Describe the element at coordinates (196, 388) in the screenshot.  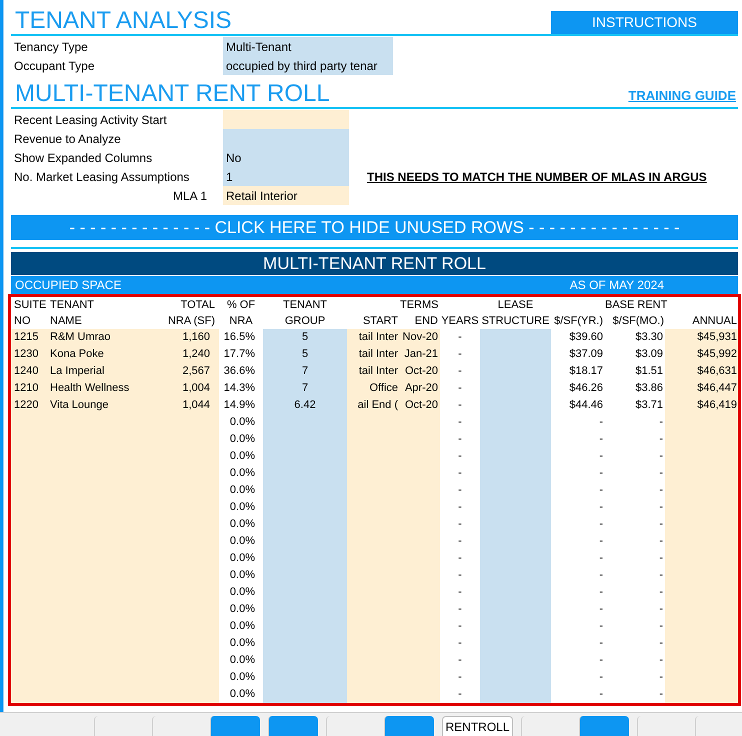
I see `table-cell-text: 1,004` at that location.